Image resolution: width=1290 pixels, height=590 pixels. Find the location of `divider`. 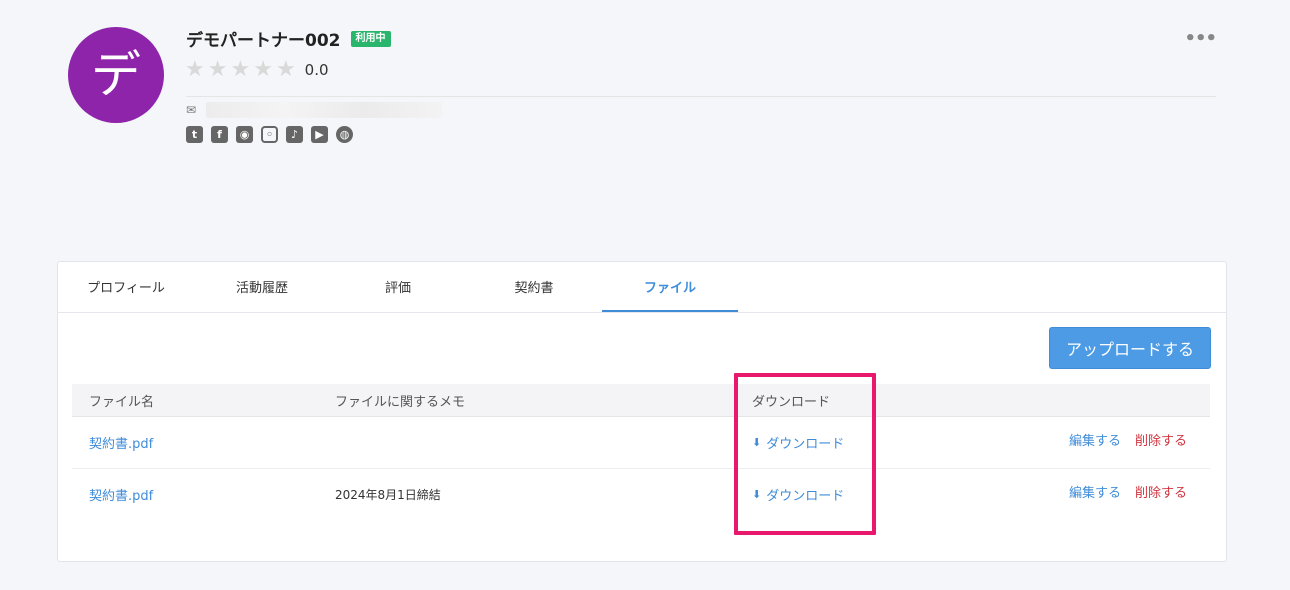

divider is located at coordinates (701, 96).